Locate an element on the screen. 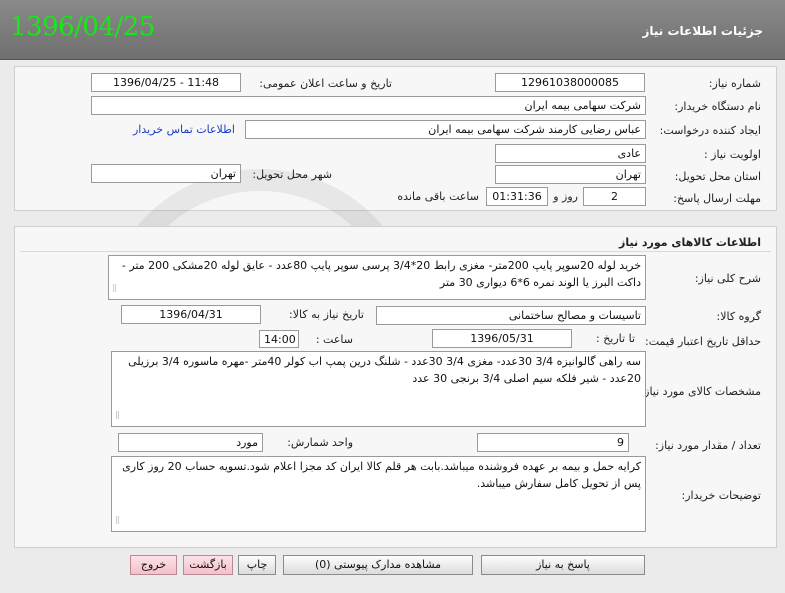  priority-label: اولویت نیاز : is located at coordinates (732, 154).